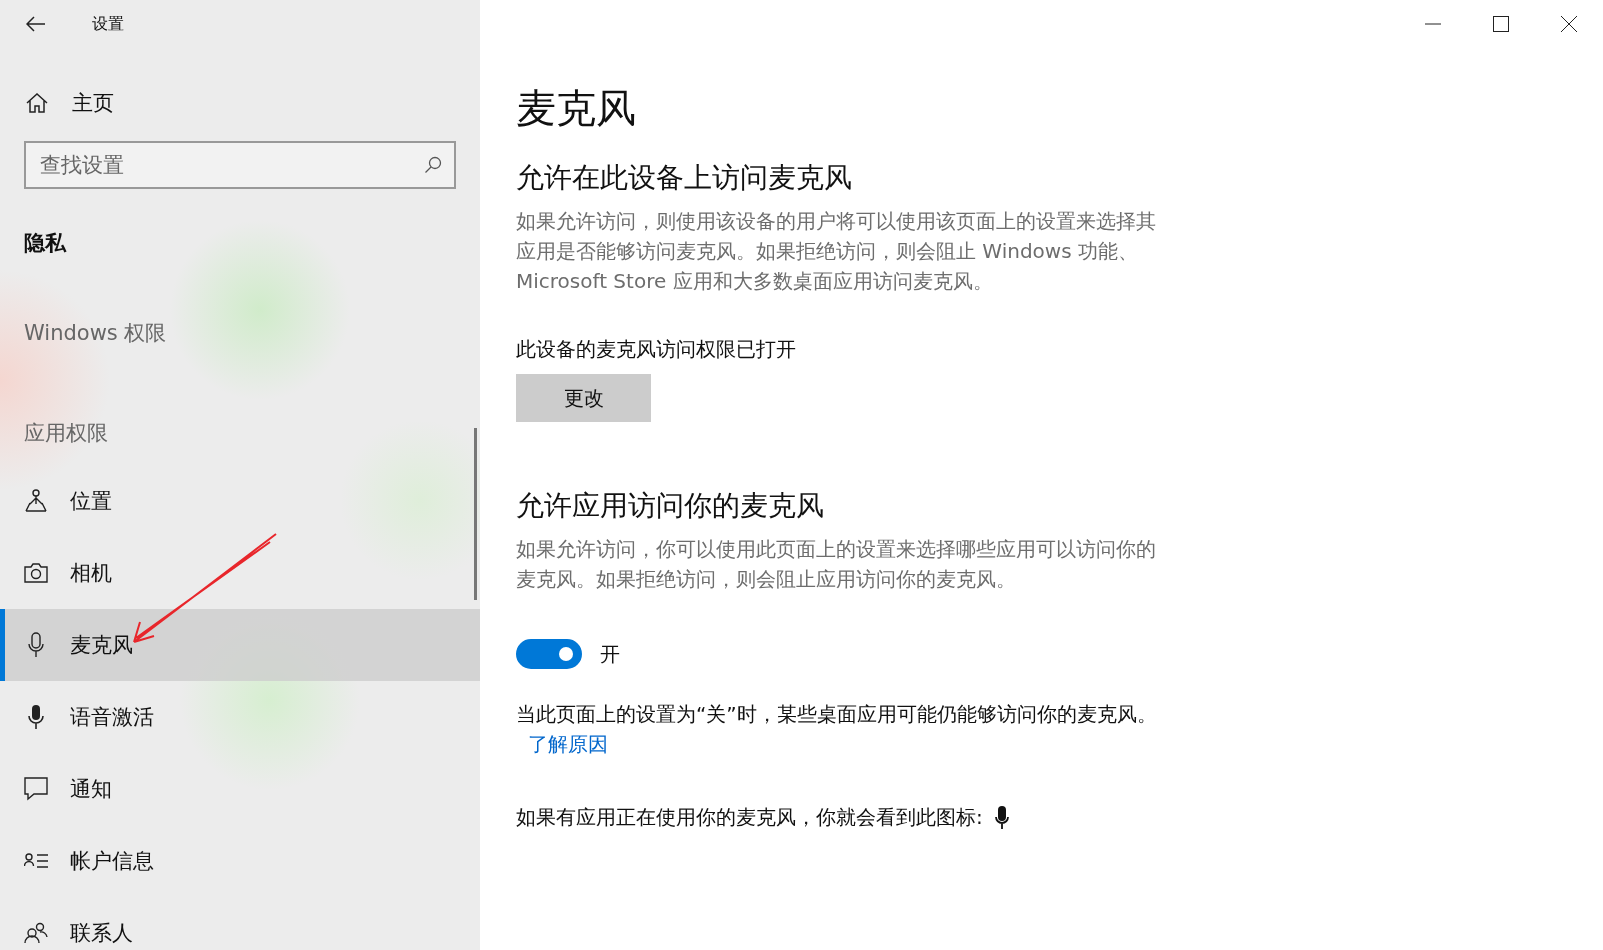 The width and height of the screenshot is (1603, 950). What do you see at coordinates (749, 817) in the screenshot?
I see `indicator-text: 如果有应用正在使用你的麦克风，你就会看到此图标:` at bounding box center [749, 817].